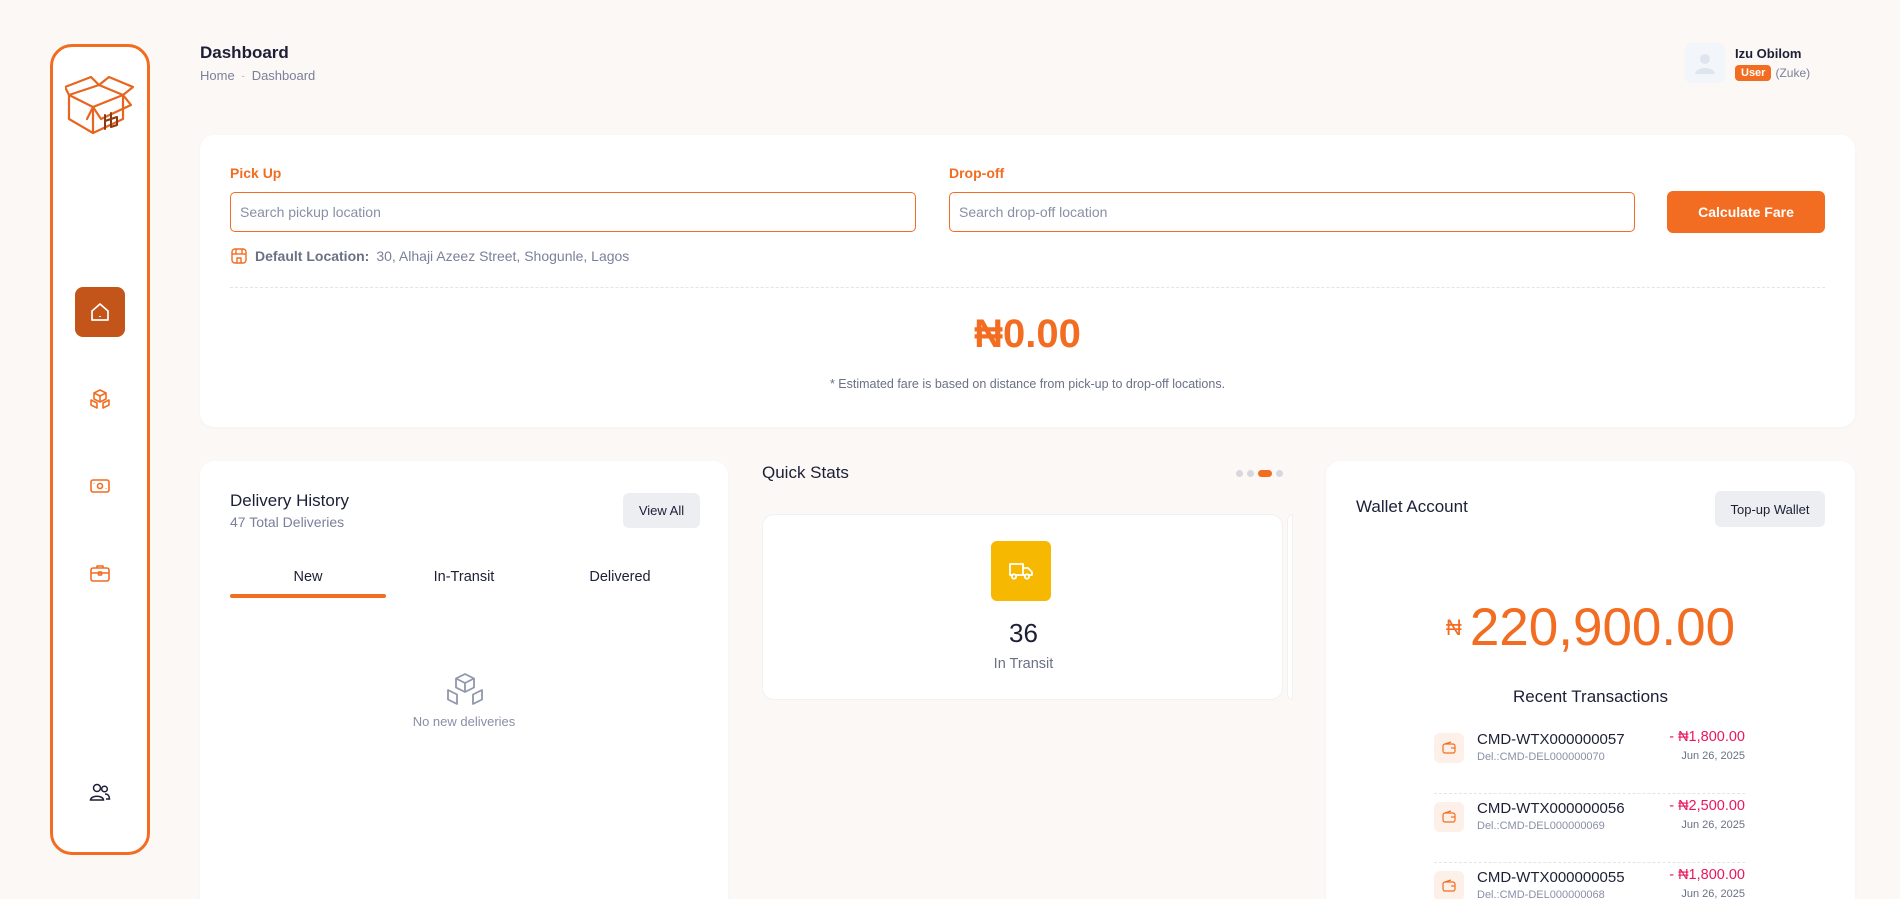 The image size is (1900, 899). What do you see at coordinates (1768, 53) in the screenshot?
I see `user-name: Izu Obilom` at bounding box center [1768, 53].